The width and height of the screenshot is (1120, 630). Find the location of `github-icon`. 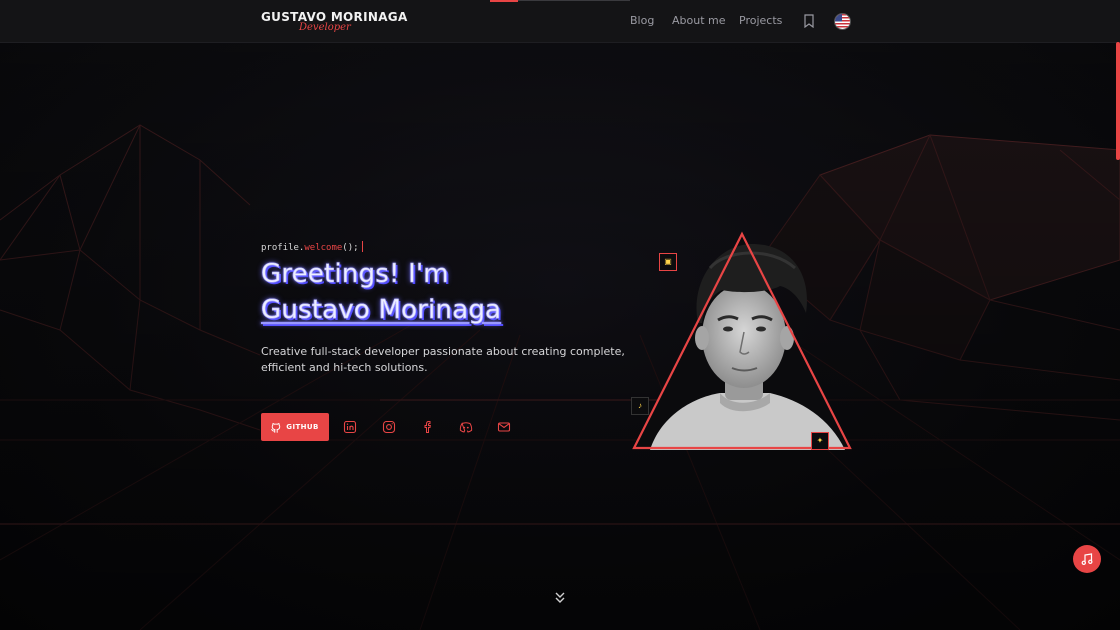

github-icon is located at coordinates (276, 427).